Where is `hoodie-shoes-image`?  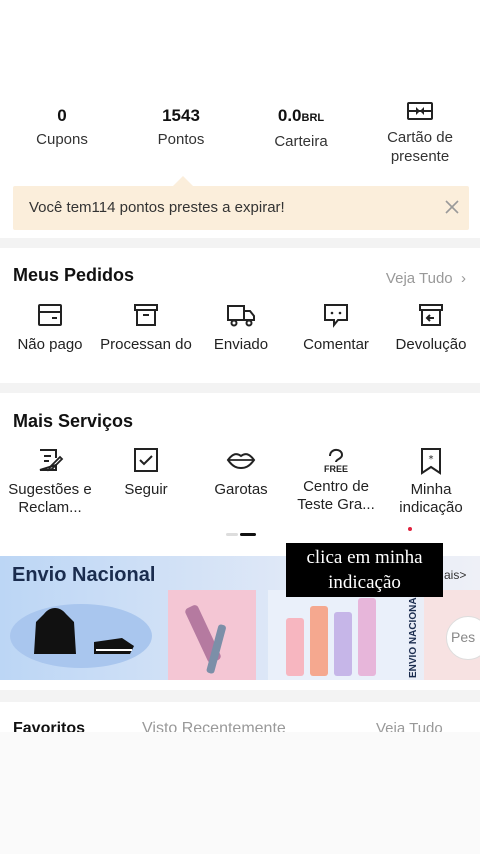
hoodie-shoes-image is located at coordinates (81, 636).